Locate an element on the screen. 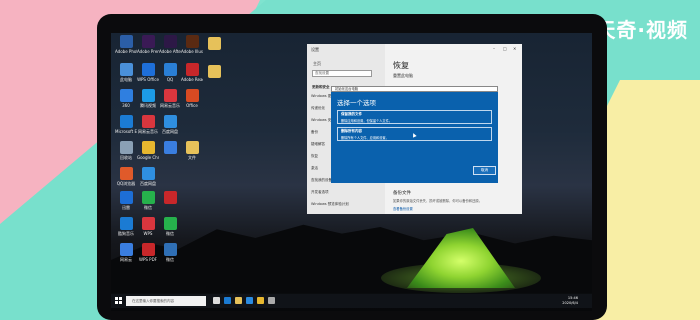 This screenshot has height=320, width=700. edge-icon is located at coordinates (227, 300).